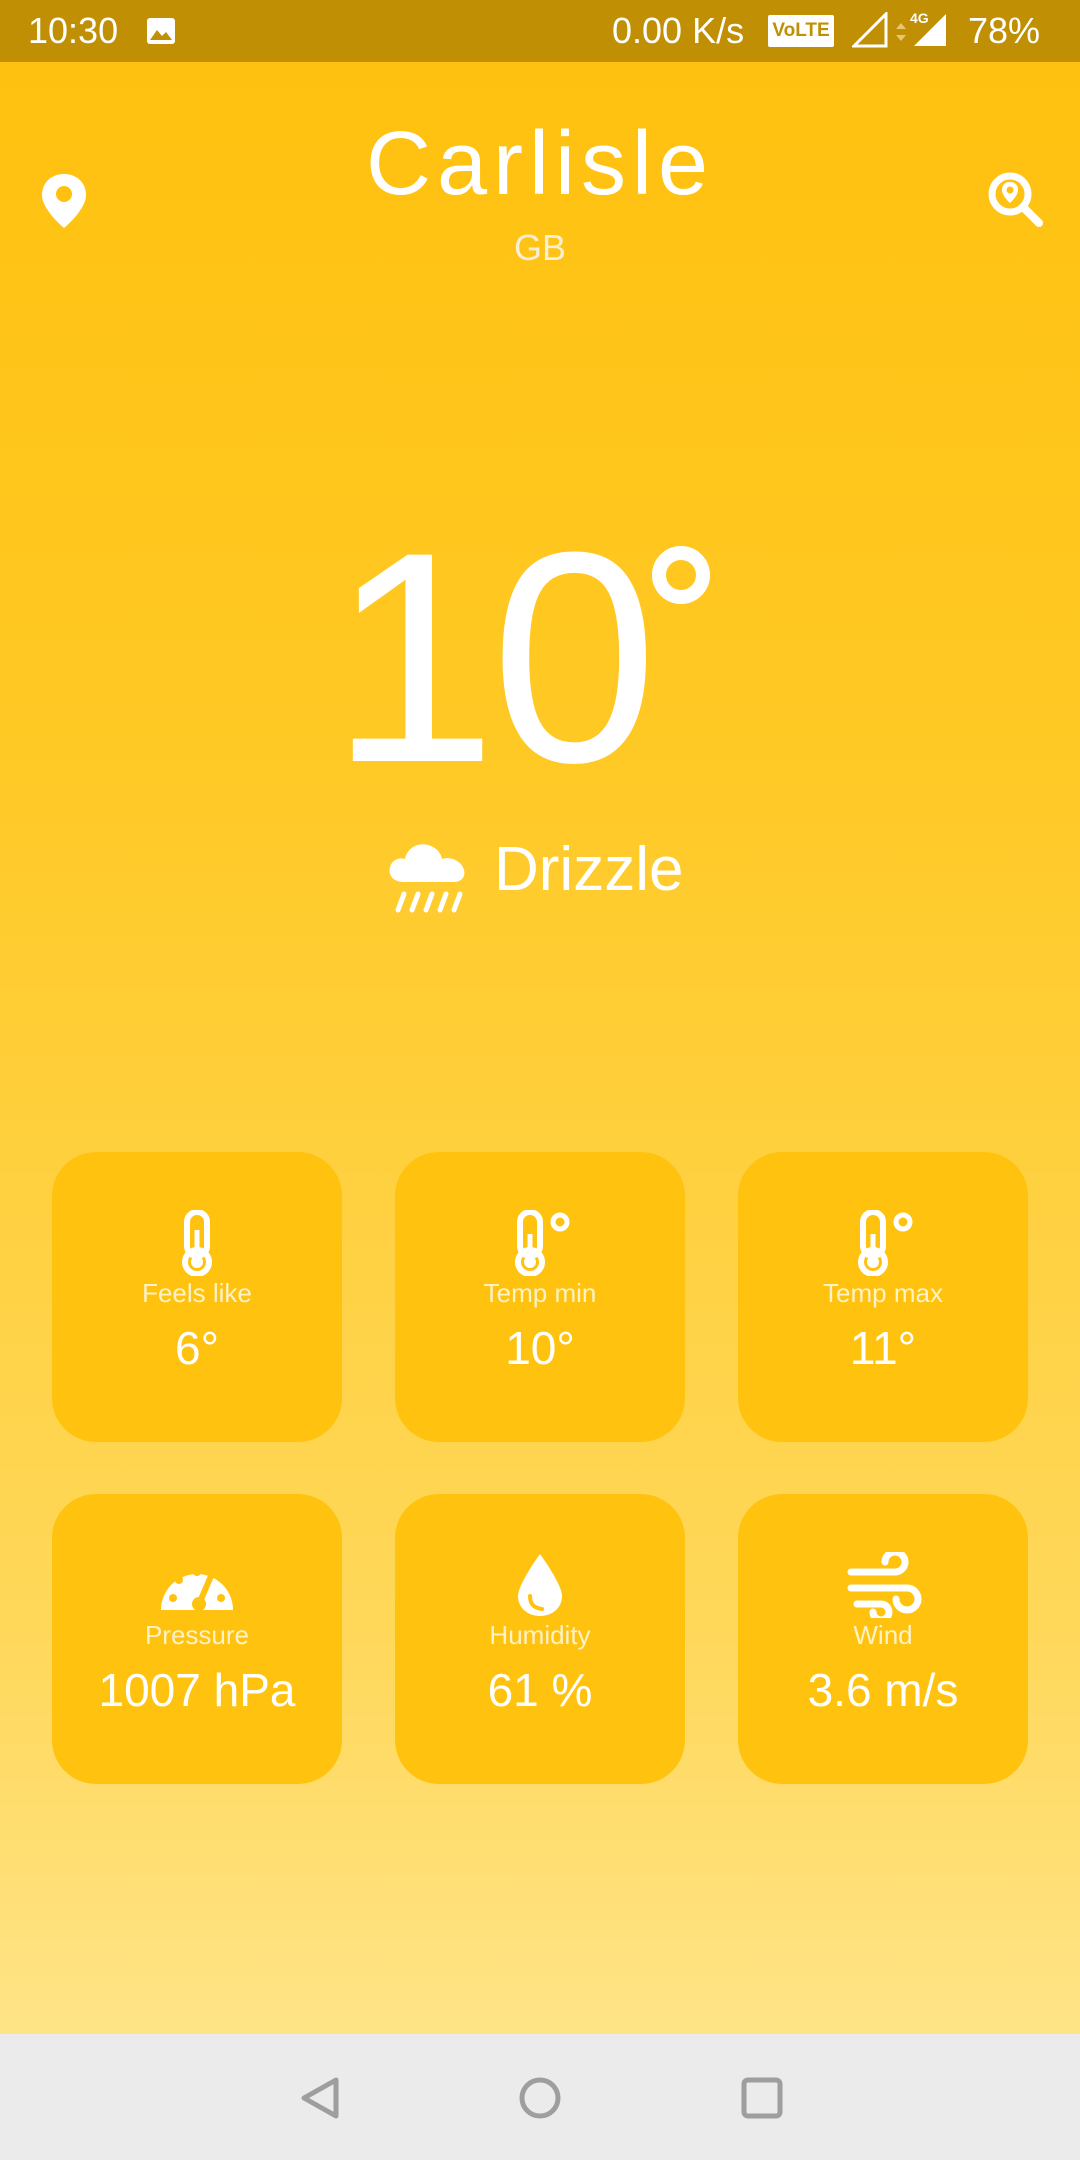  Describe the element at coordinates (161, 31) in the screenshot. I see `image-notification-icon` at that location.